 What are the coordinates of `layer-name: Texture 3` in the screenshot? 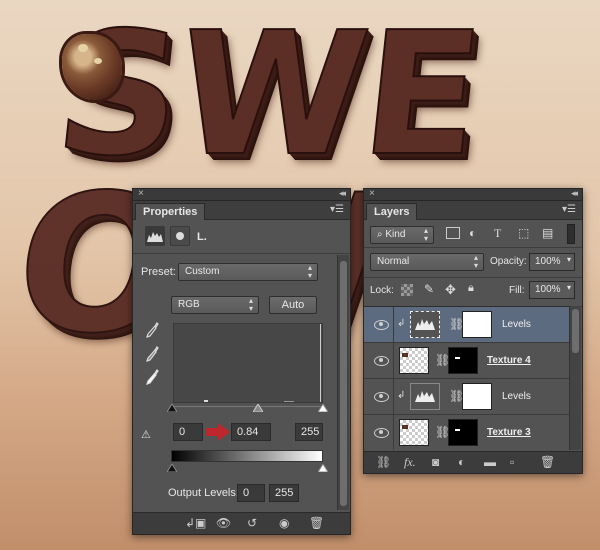 It's located at (509, 432).